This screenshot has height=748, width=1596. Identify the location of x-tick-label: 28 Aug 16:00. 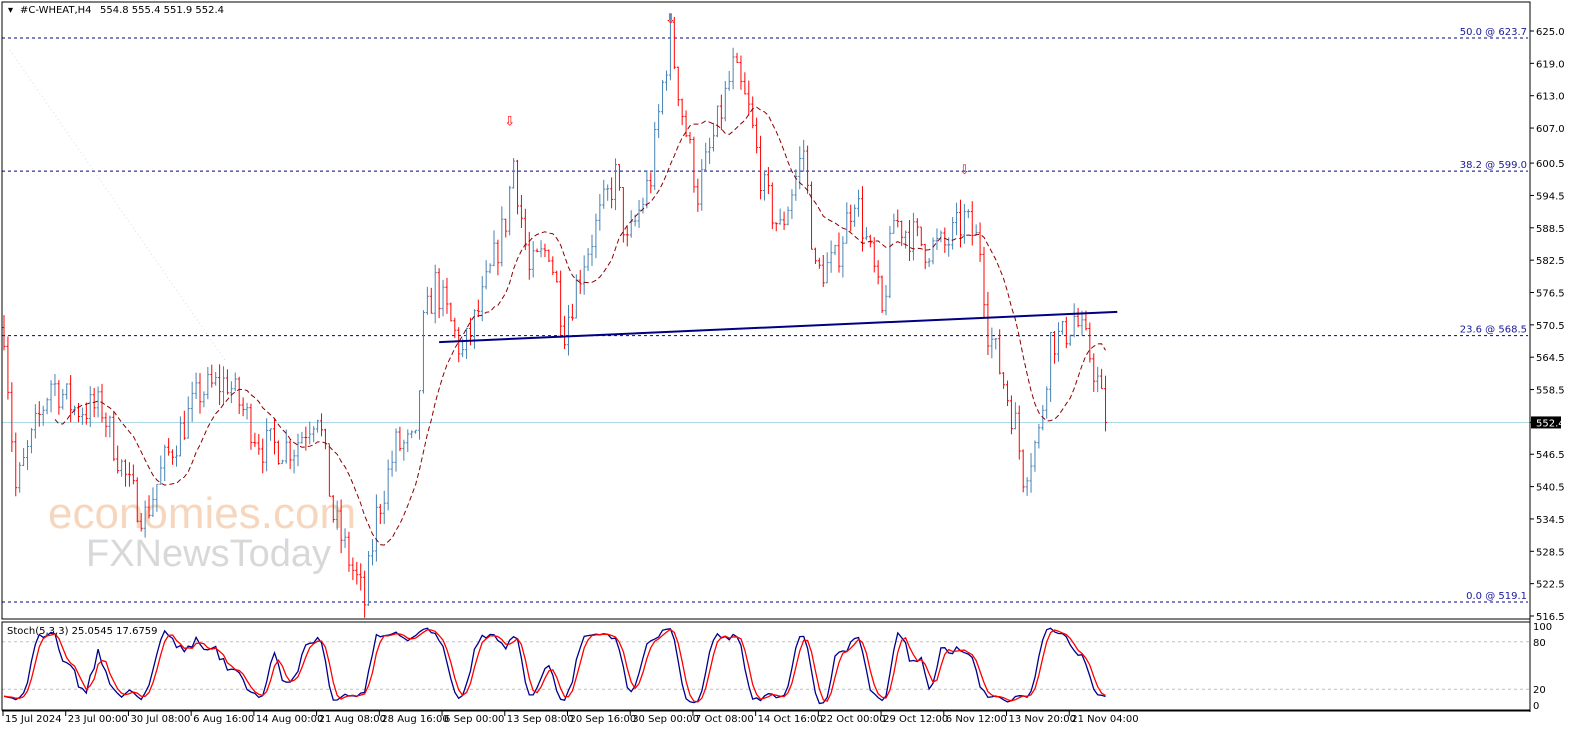
(414, 719).